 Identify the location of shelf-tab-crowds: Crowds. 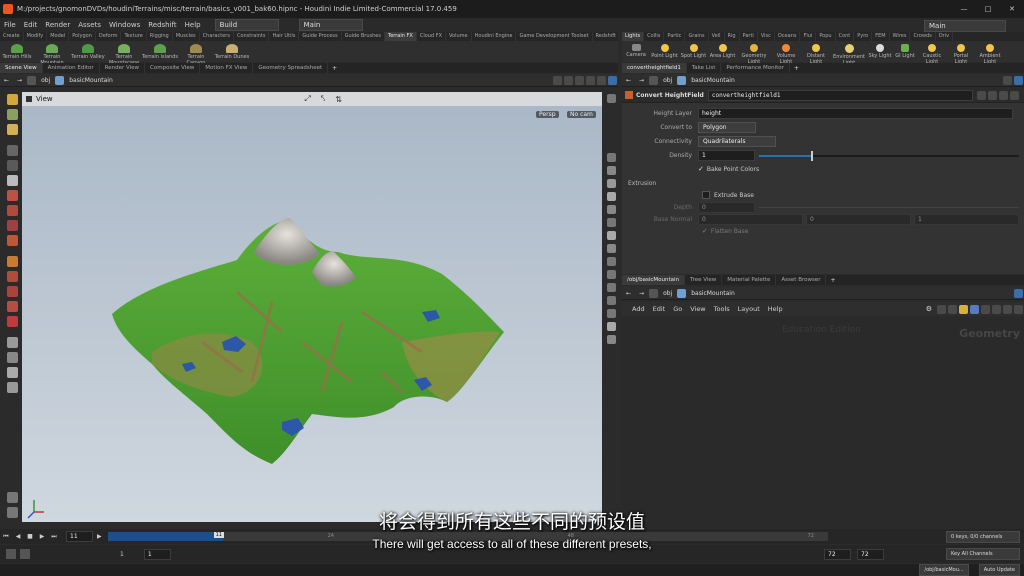
(923, 36).